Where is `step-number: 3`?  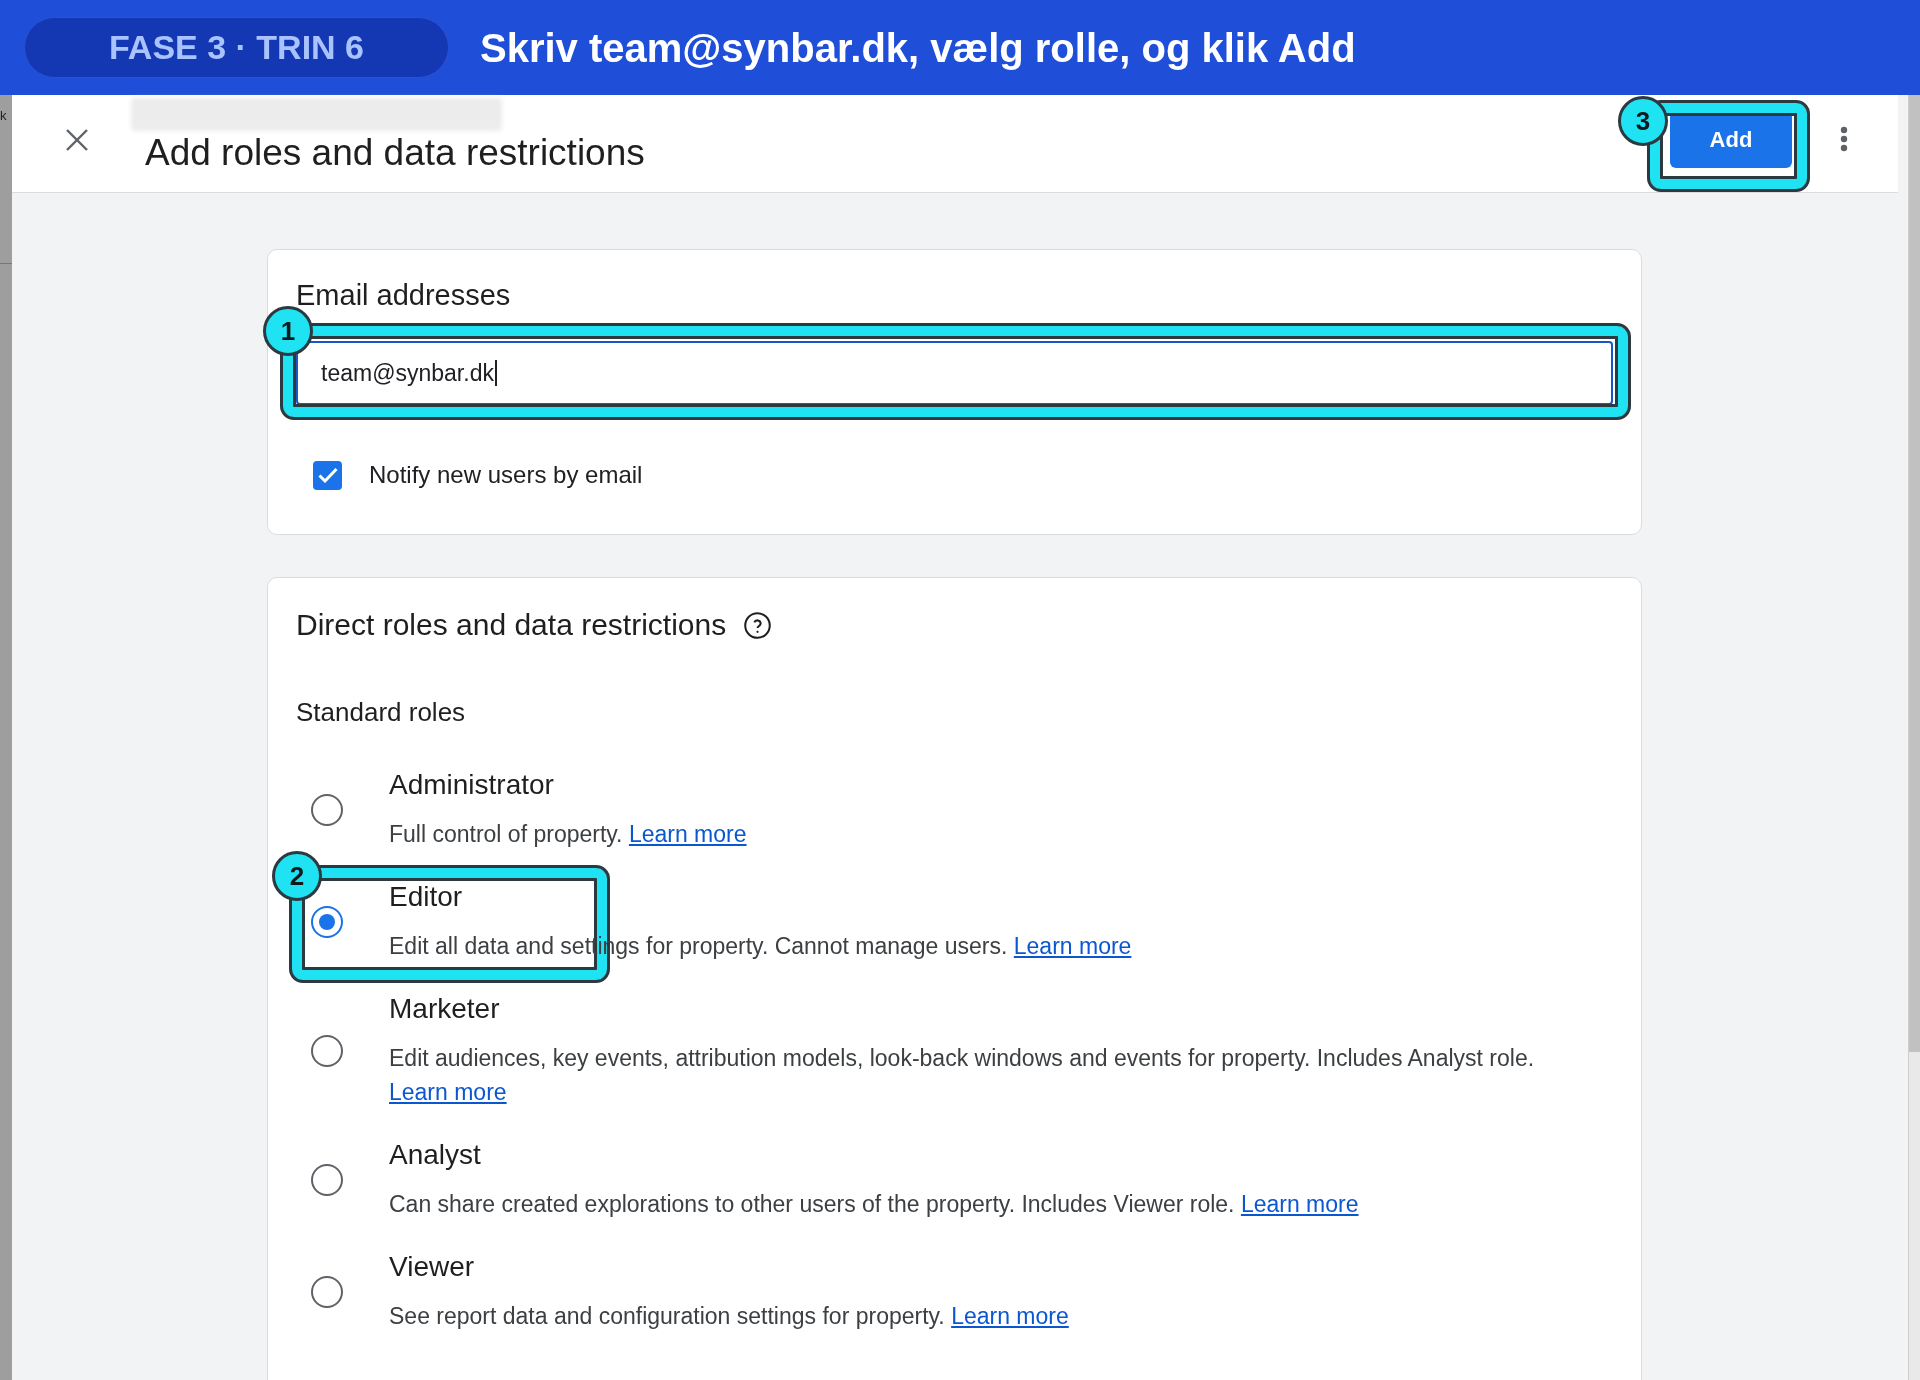
step-number: 3 is located at coordinates (1643, 121).